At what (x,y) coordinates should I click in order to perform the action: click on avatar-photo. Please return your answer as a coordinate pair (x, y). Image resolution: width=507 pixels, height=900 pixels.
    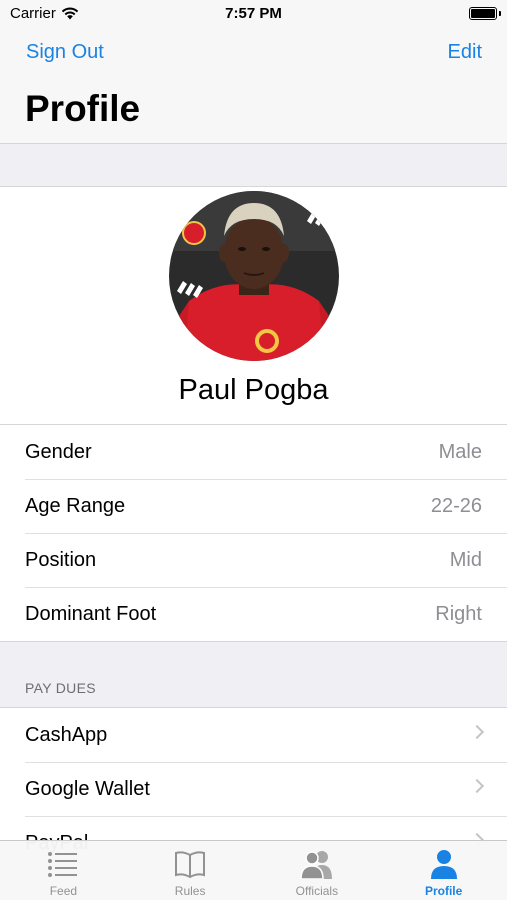
    Looking at the image, I should click on (254, 276).